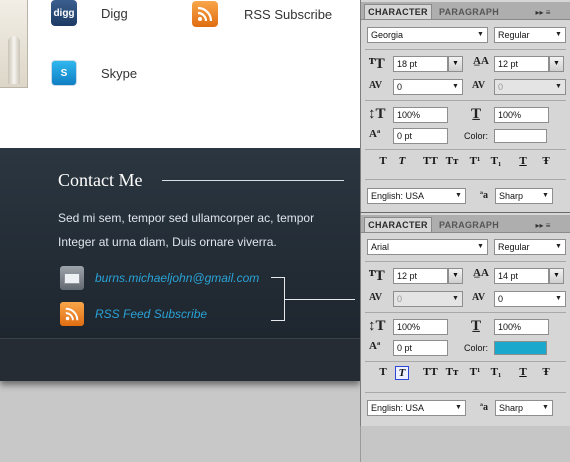 The height and width of the screenshot is (462, 570). What do you see at coordinates (481, 61) in the screenshot?
I see `leading-icon: A̲A` at bounding box center [481, 61].